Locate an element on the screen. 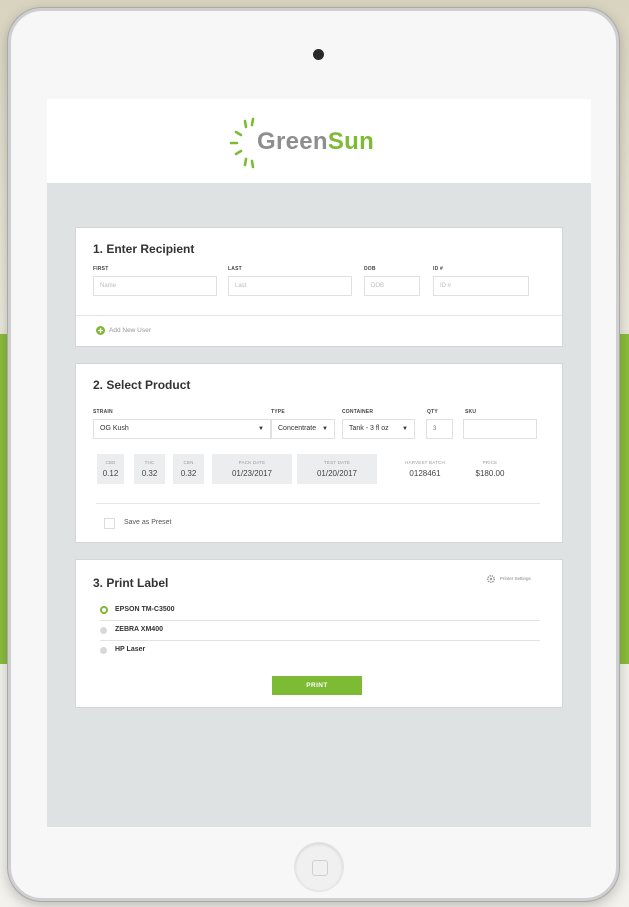  qty-label: QTY is located at coordinates (432, 412).